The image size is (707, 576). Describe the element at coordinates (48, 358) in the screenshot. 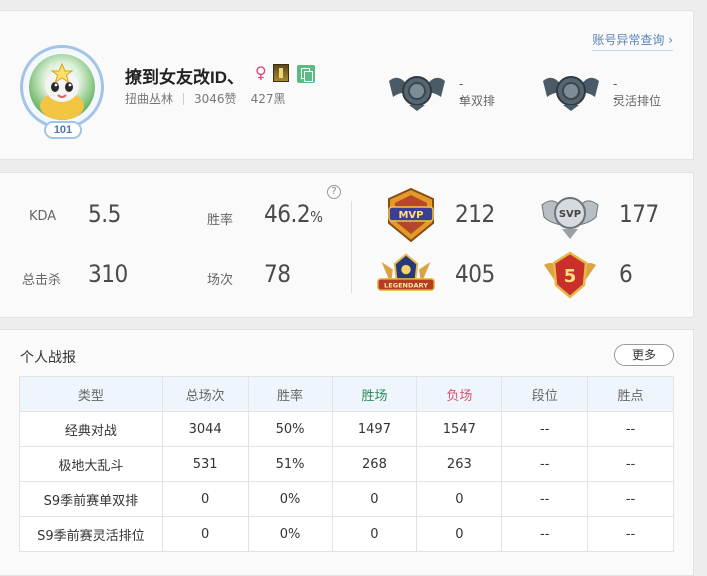

I see `section-title: 个人战报` at that location.